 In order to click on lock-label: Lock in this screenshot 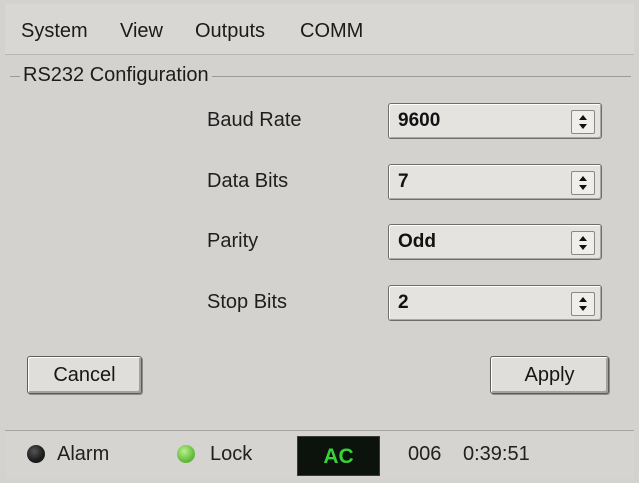, I will do `click(231, 454)`.